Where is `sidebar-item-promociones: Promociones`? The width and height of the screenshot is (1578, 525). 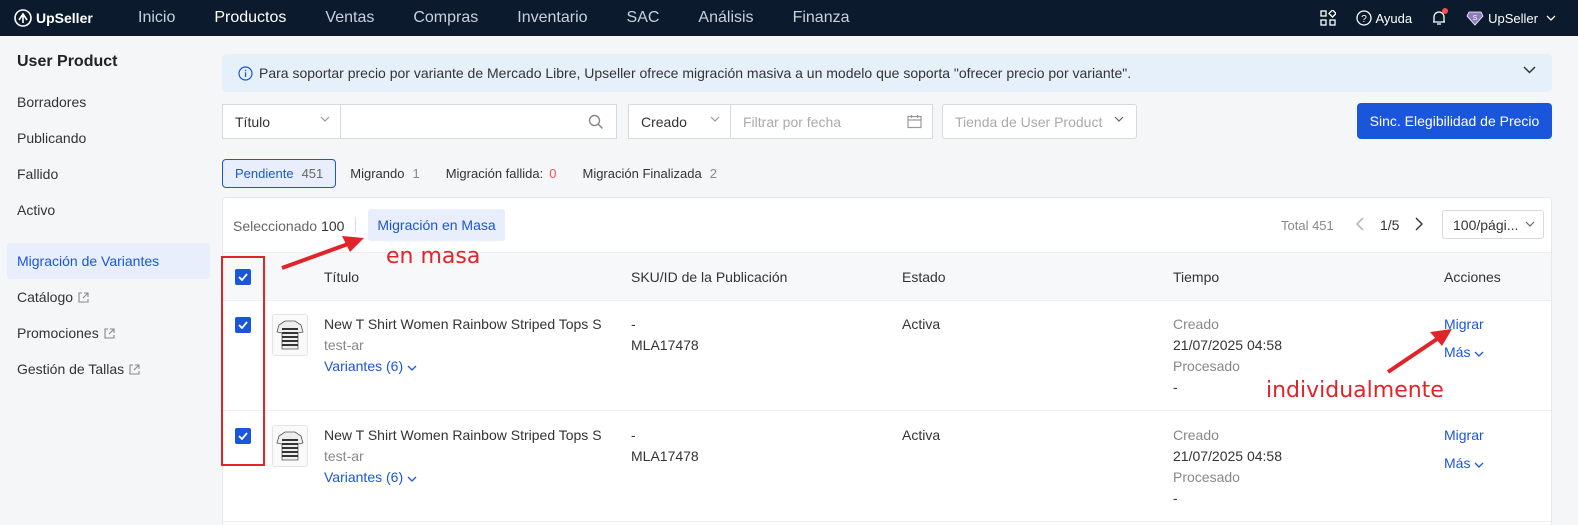
sidebar-item-promociones: Promociones is located at coordinates (66, 333).